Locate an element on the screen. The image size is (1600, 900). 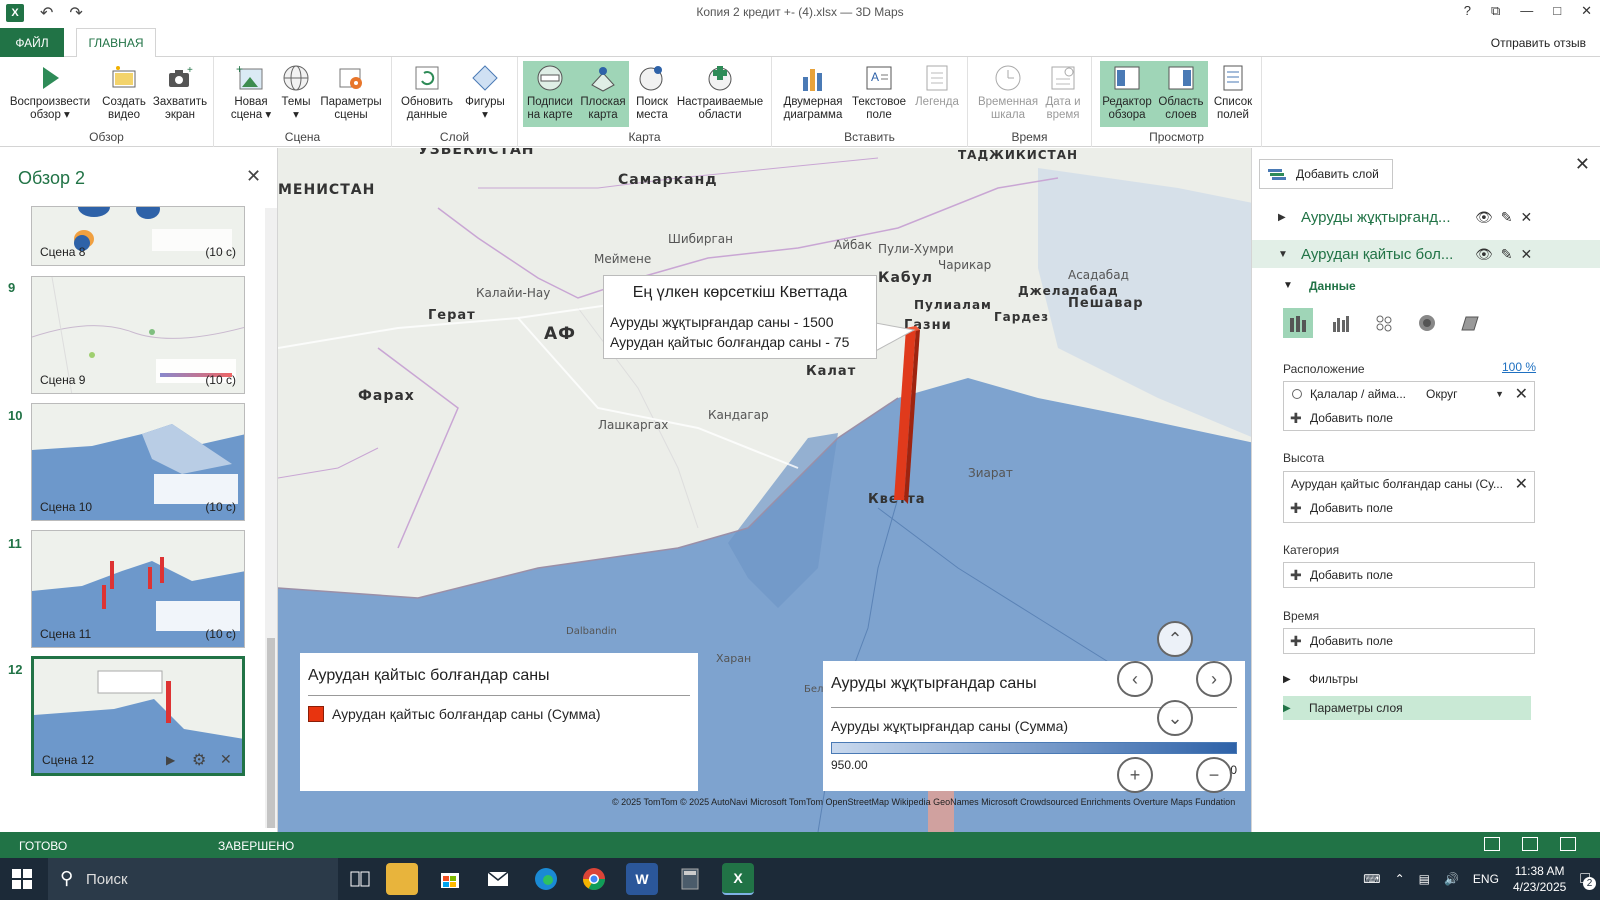
region-icon is located at coordinates (1470, 323).